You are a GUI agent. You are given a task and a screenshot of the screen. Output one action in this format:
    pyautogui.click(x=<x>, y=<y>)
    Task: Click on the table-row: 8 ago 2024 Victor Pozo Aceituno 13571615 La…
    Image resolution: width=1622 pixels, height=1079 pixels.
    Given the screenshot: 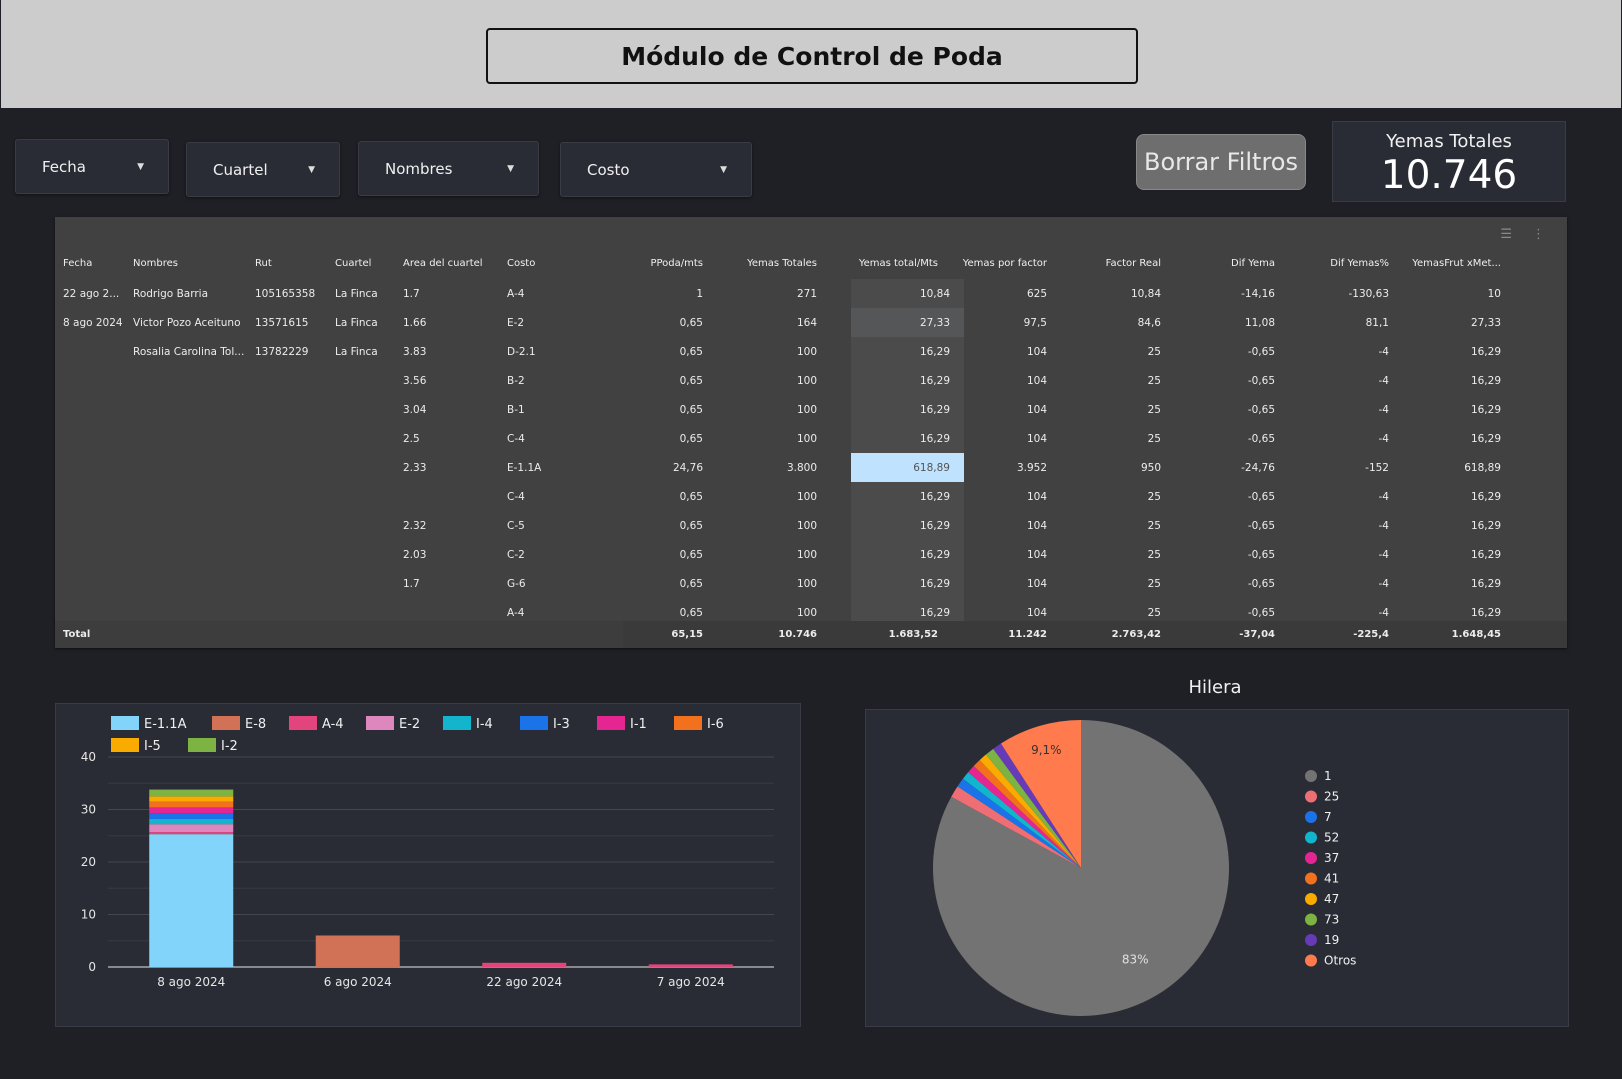 What is the action you would take?
    pyautogui.click(x=811, y=322)
    